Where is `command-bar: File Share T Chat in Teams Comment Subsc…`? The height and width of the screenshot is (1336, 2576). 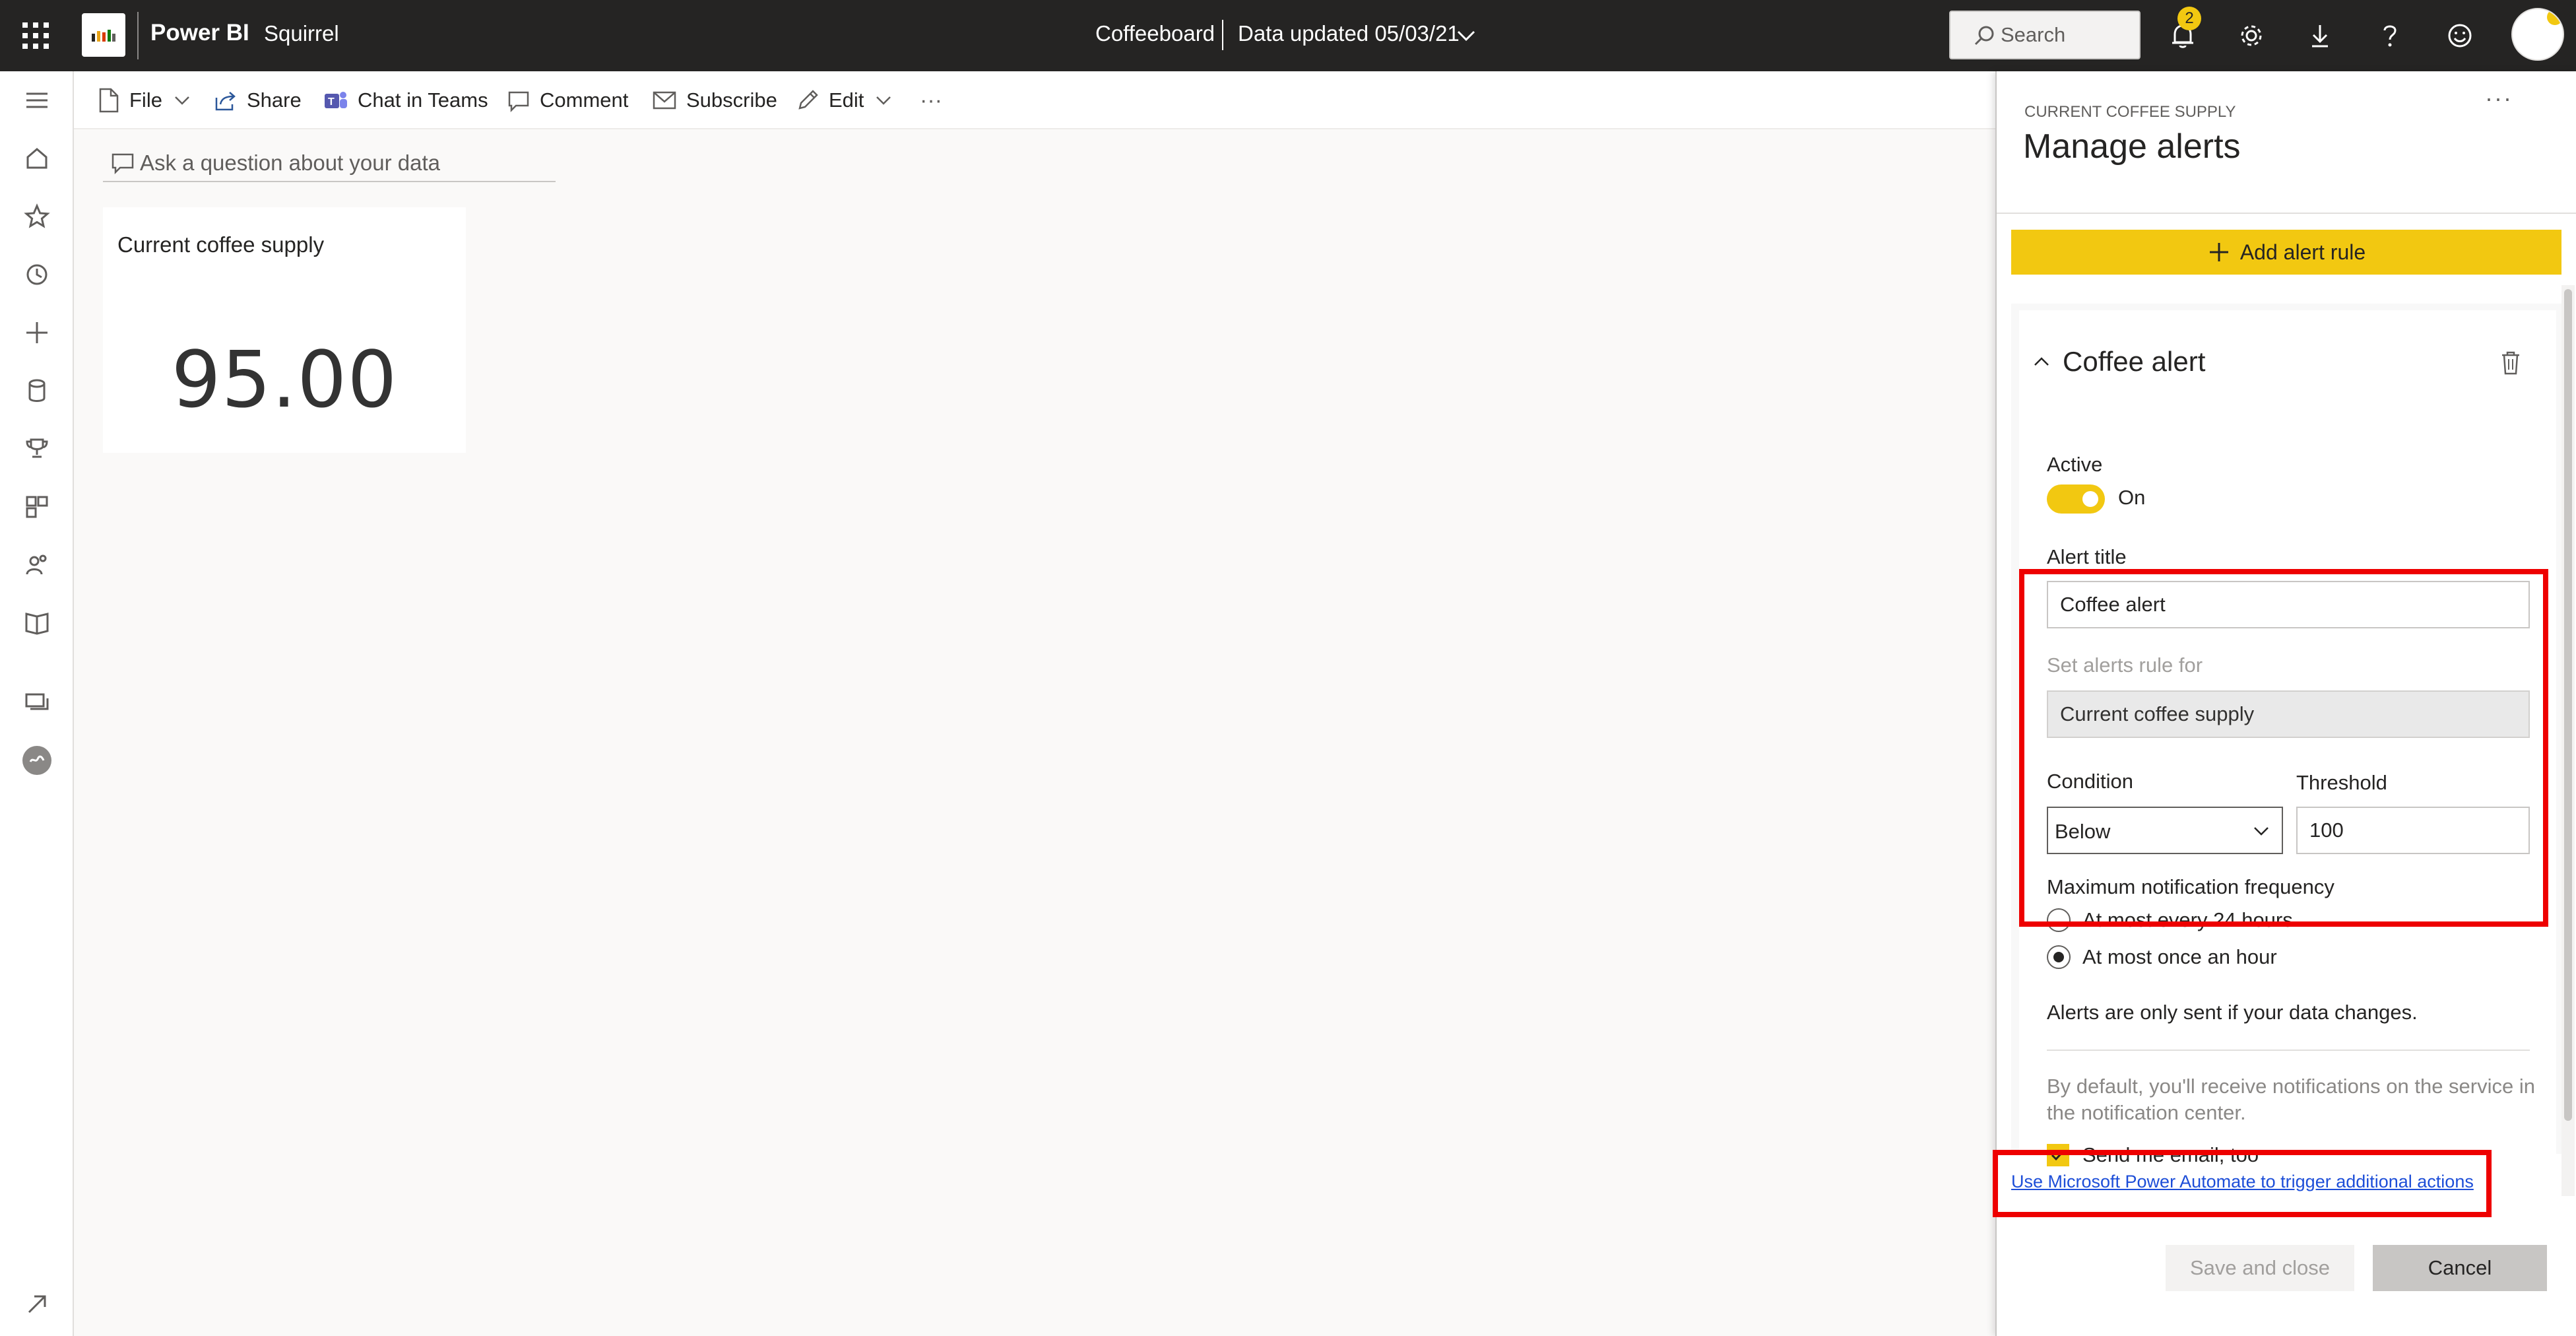
command-bar: File Share T Chat in Teams Comment Subsc… is located at coordinates (1034, 100).